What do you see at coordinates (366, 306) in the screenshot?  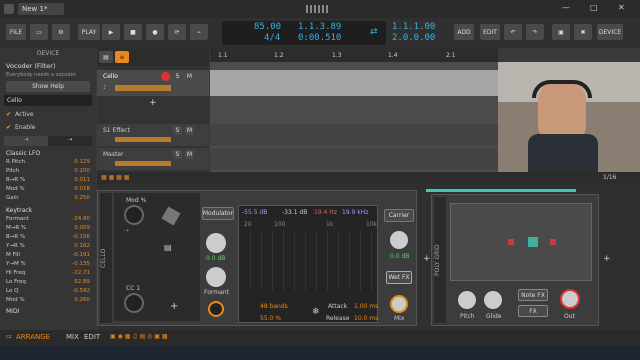 I see `attack-value: 1.00 ms` at bounding box center [366, 306].